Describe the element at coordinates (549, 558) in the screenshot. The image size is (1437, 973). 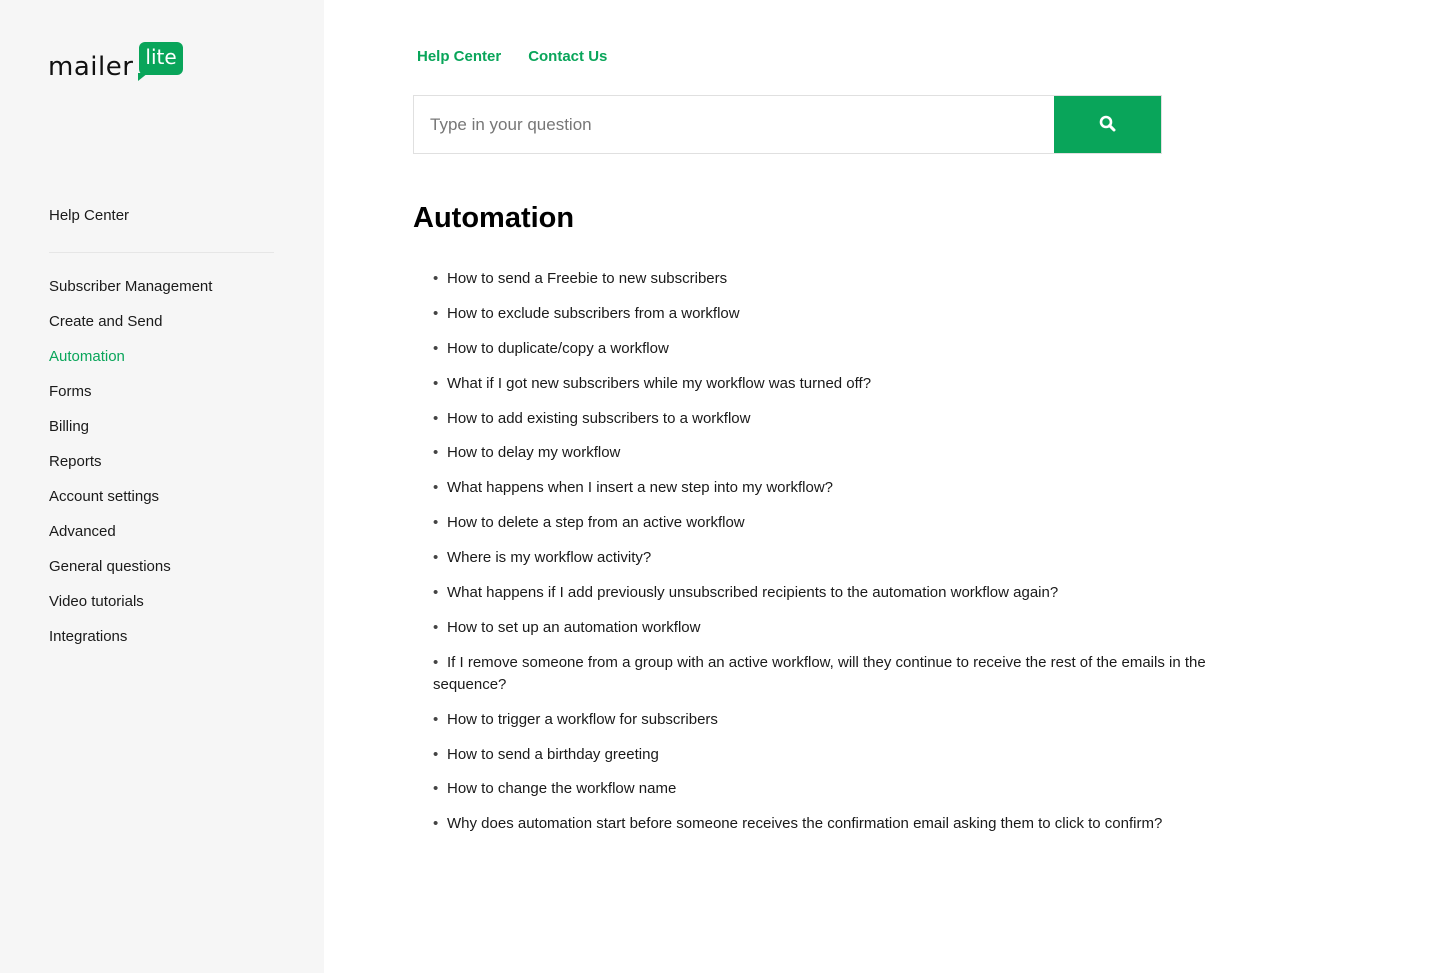
I see `article-title: Where is my workflow activity?` at that location.